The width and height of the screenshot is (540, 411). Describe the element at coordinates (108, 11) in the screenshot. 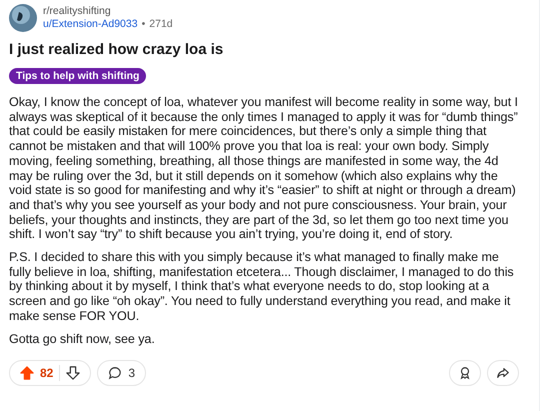

I see `subreddit-name: r/realityshifting` at that location.